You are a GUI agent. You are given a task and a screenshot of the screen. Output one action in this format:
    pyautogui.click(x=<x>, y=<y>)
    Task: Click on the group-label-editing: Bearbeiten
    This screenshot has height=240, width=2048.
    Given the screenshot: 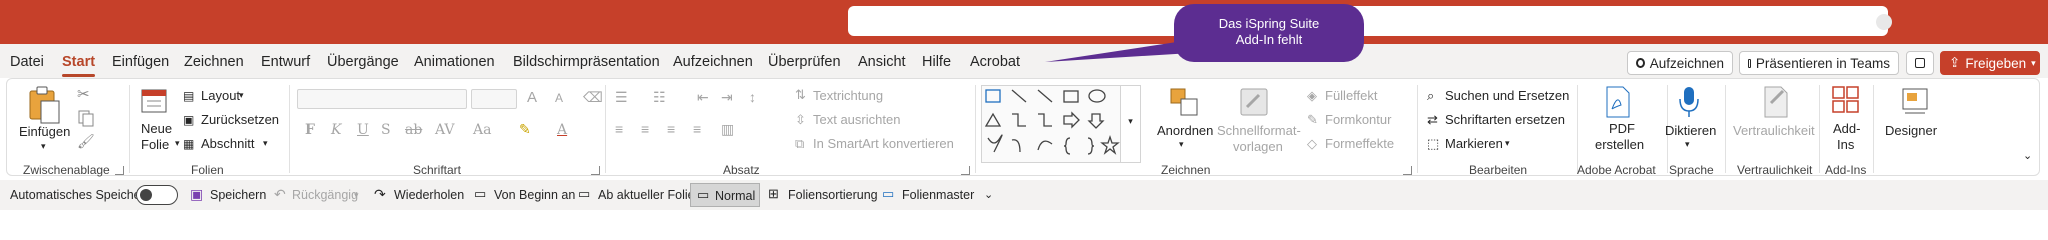 What is the action you would take?
    pyautogui.click(x=1498, y=170)
    